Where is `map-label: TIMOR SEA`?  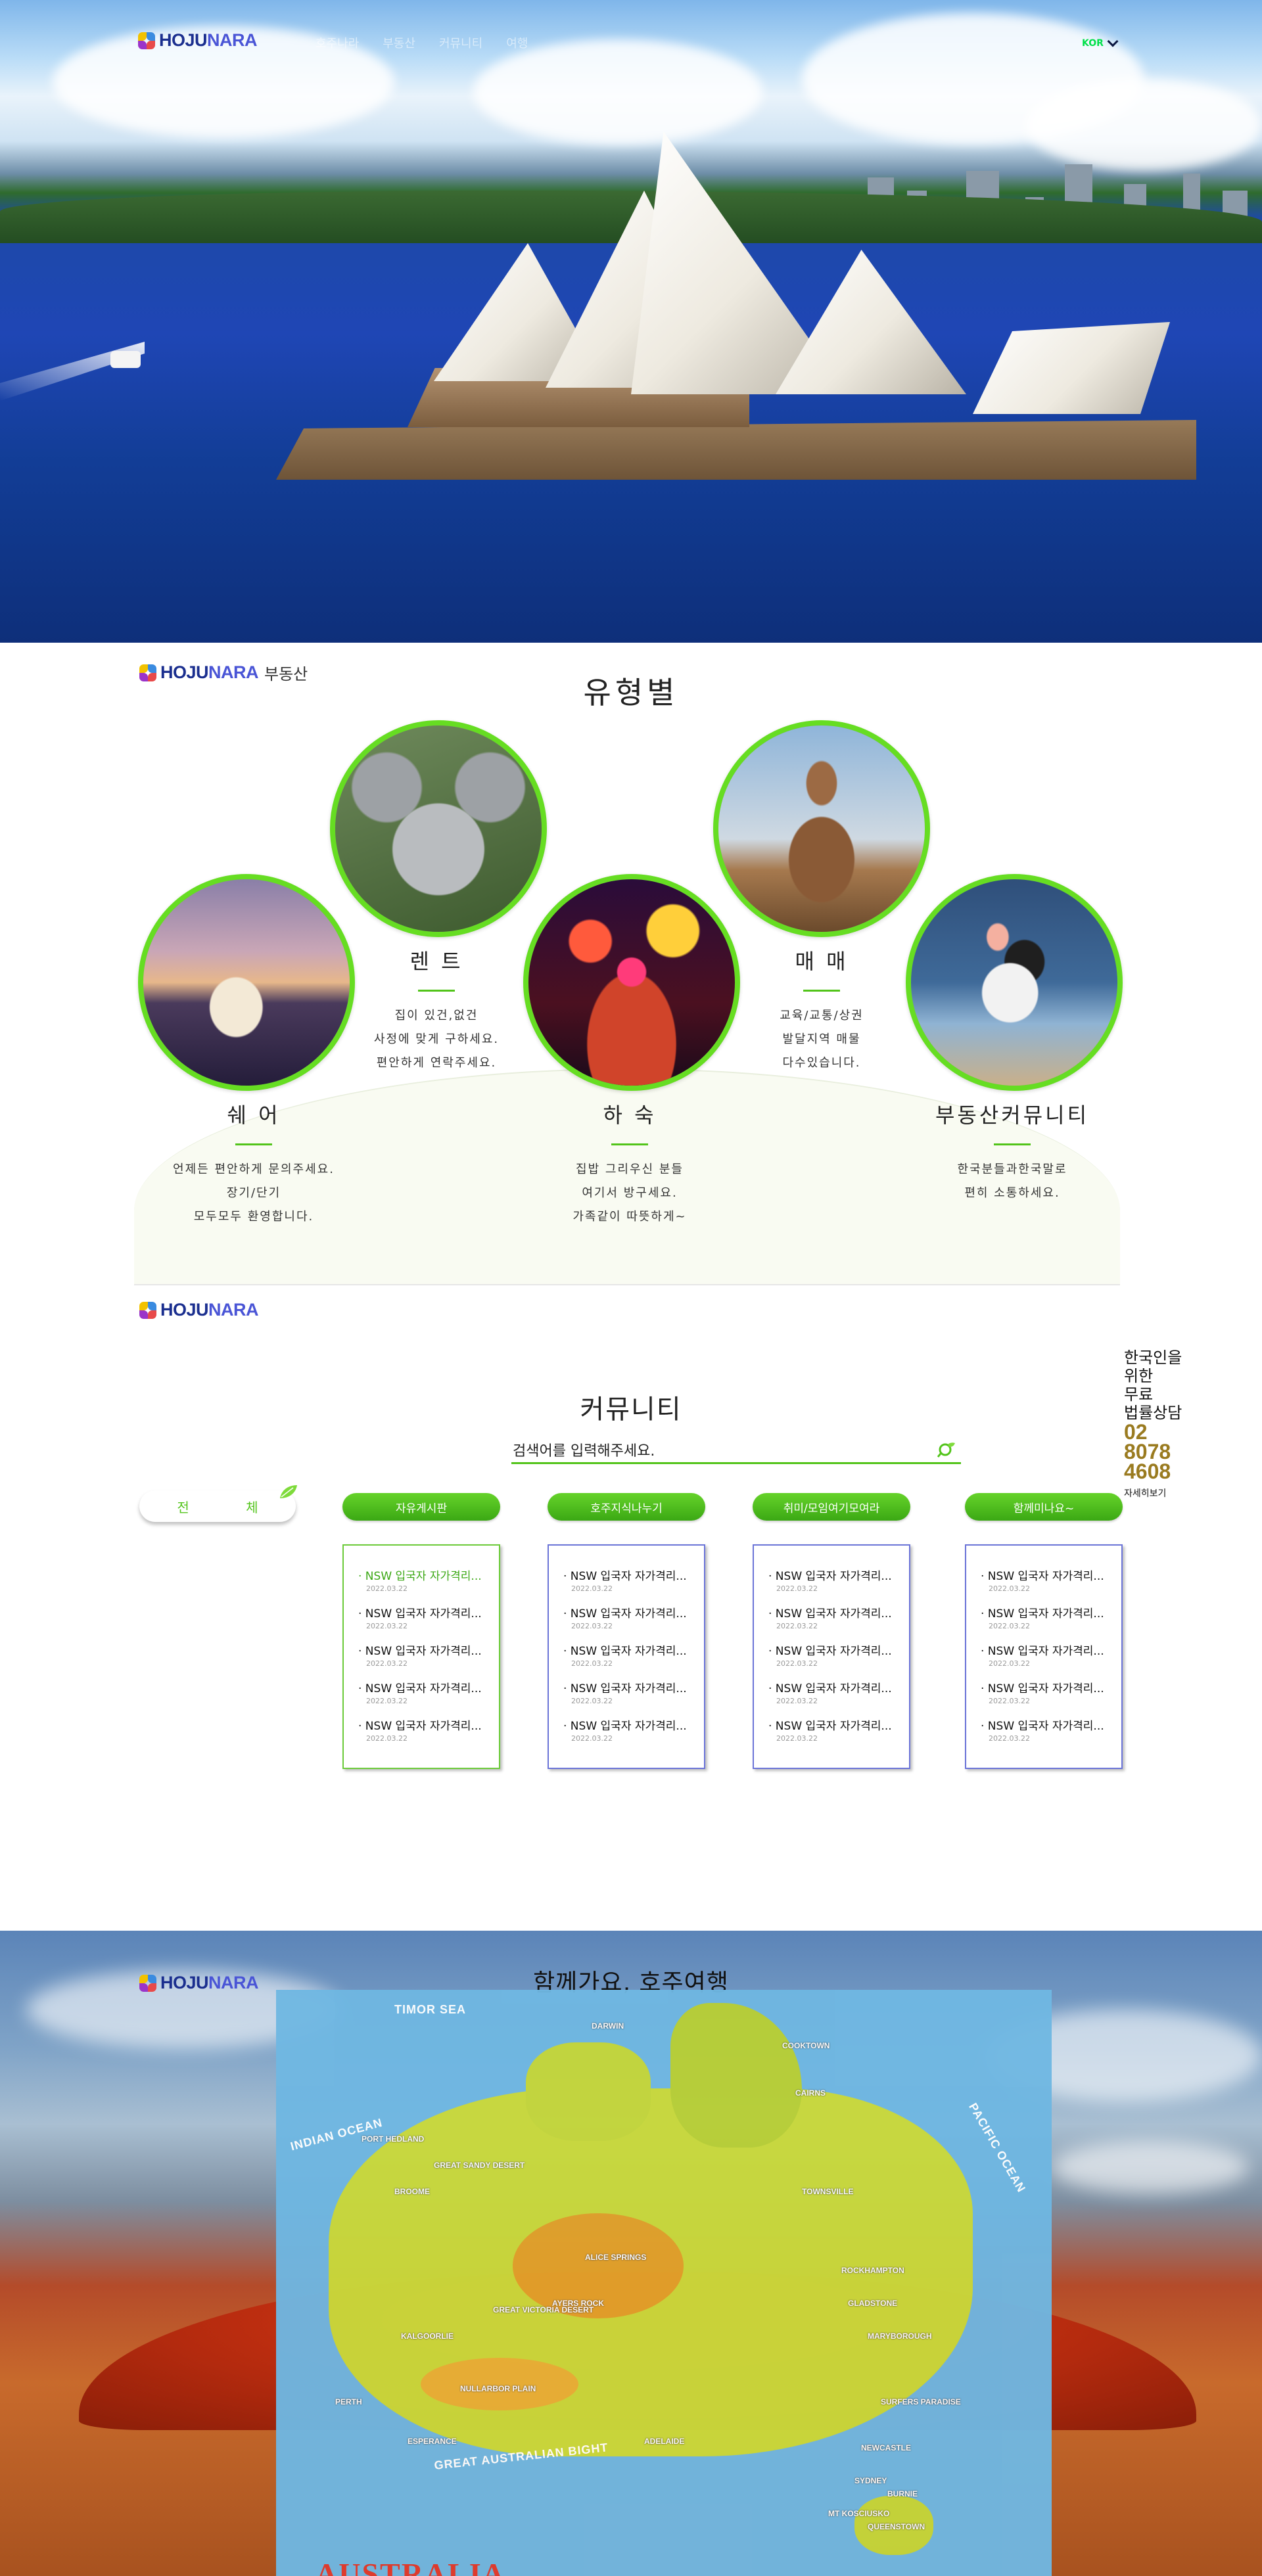 map-label: TIMOR SEA is located at coordinates (431, 2010).